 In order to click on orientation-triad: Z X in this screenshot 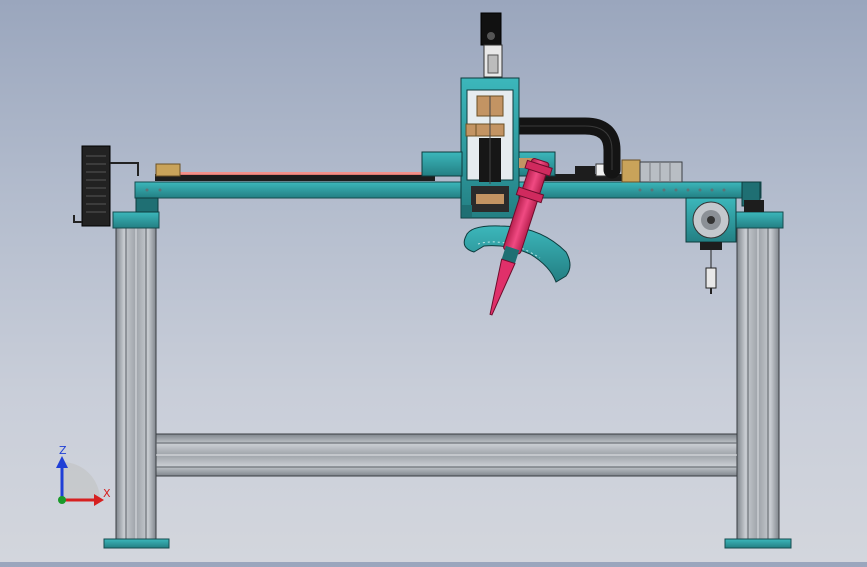, I will do `click(83, 475)`.